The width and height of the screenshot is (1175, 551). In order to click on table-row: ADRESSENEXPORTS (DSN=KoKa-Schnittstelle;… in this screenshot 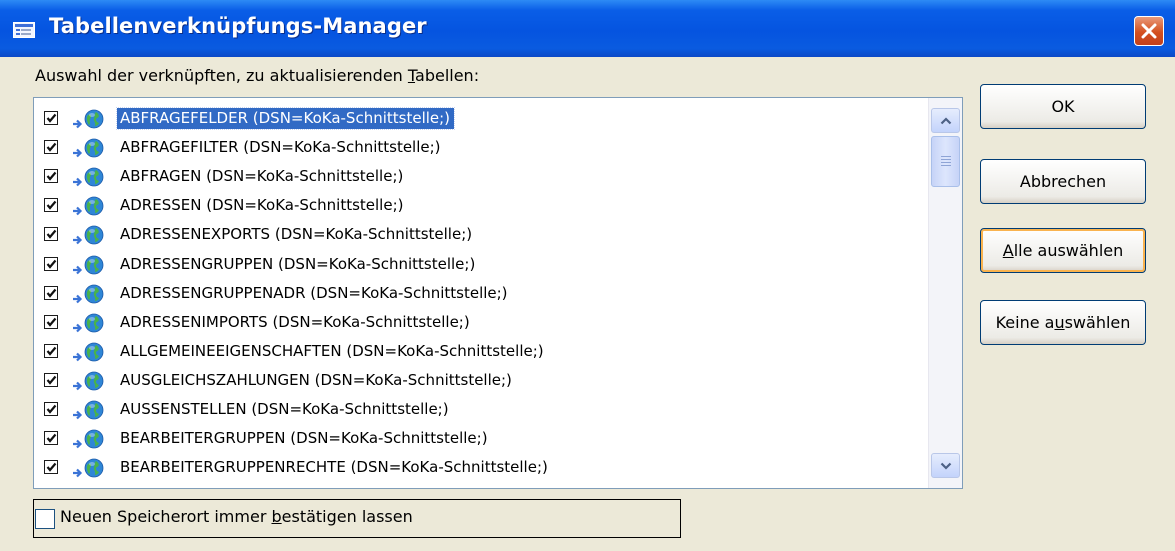, I will do `click(482, 234)`.